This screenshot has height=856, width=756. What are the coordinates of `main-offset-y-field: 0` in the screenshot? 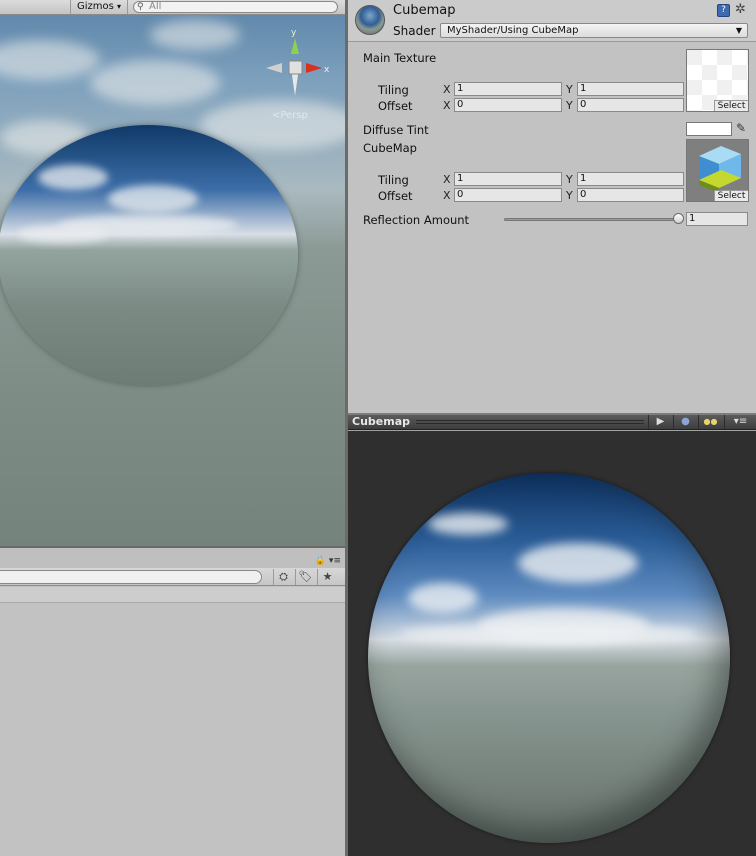 It's located at (630, 105).